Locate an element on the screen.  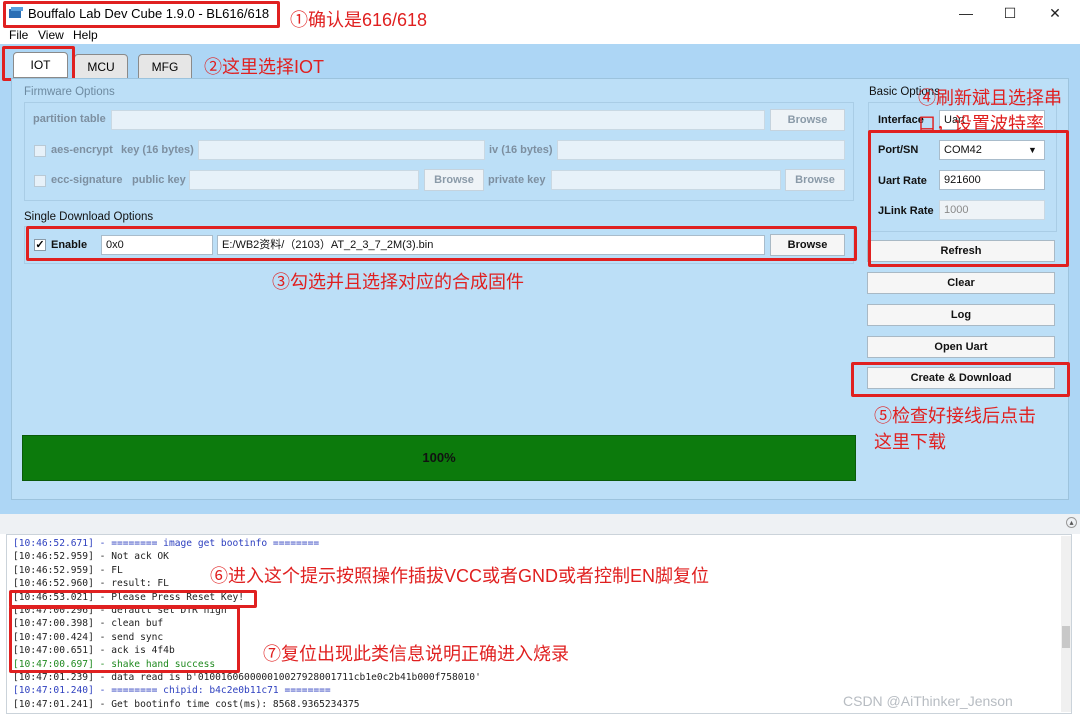
minimize-button: — is located at coordinates (966, 13).